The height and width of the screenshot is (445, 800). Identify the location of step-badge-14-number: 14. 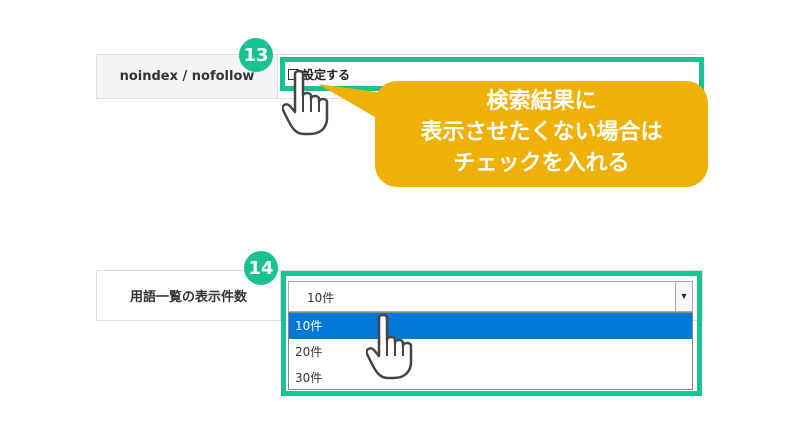
(261, 268).